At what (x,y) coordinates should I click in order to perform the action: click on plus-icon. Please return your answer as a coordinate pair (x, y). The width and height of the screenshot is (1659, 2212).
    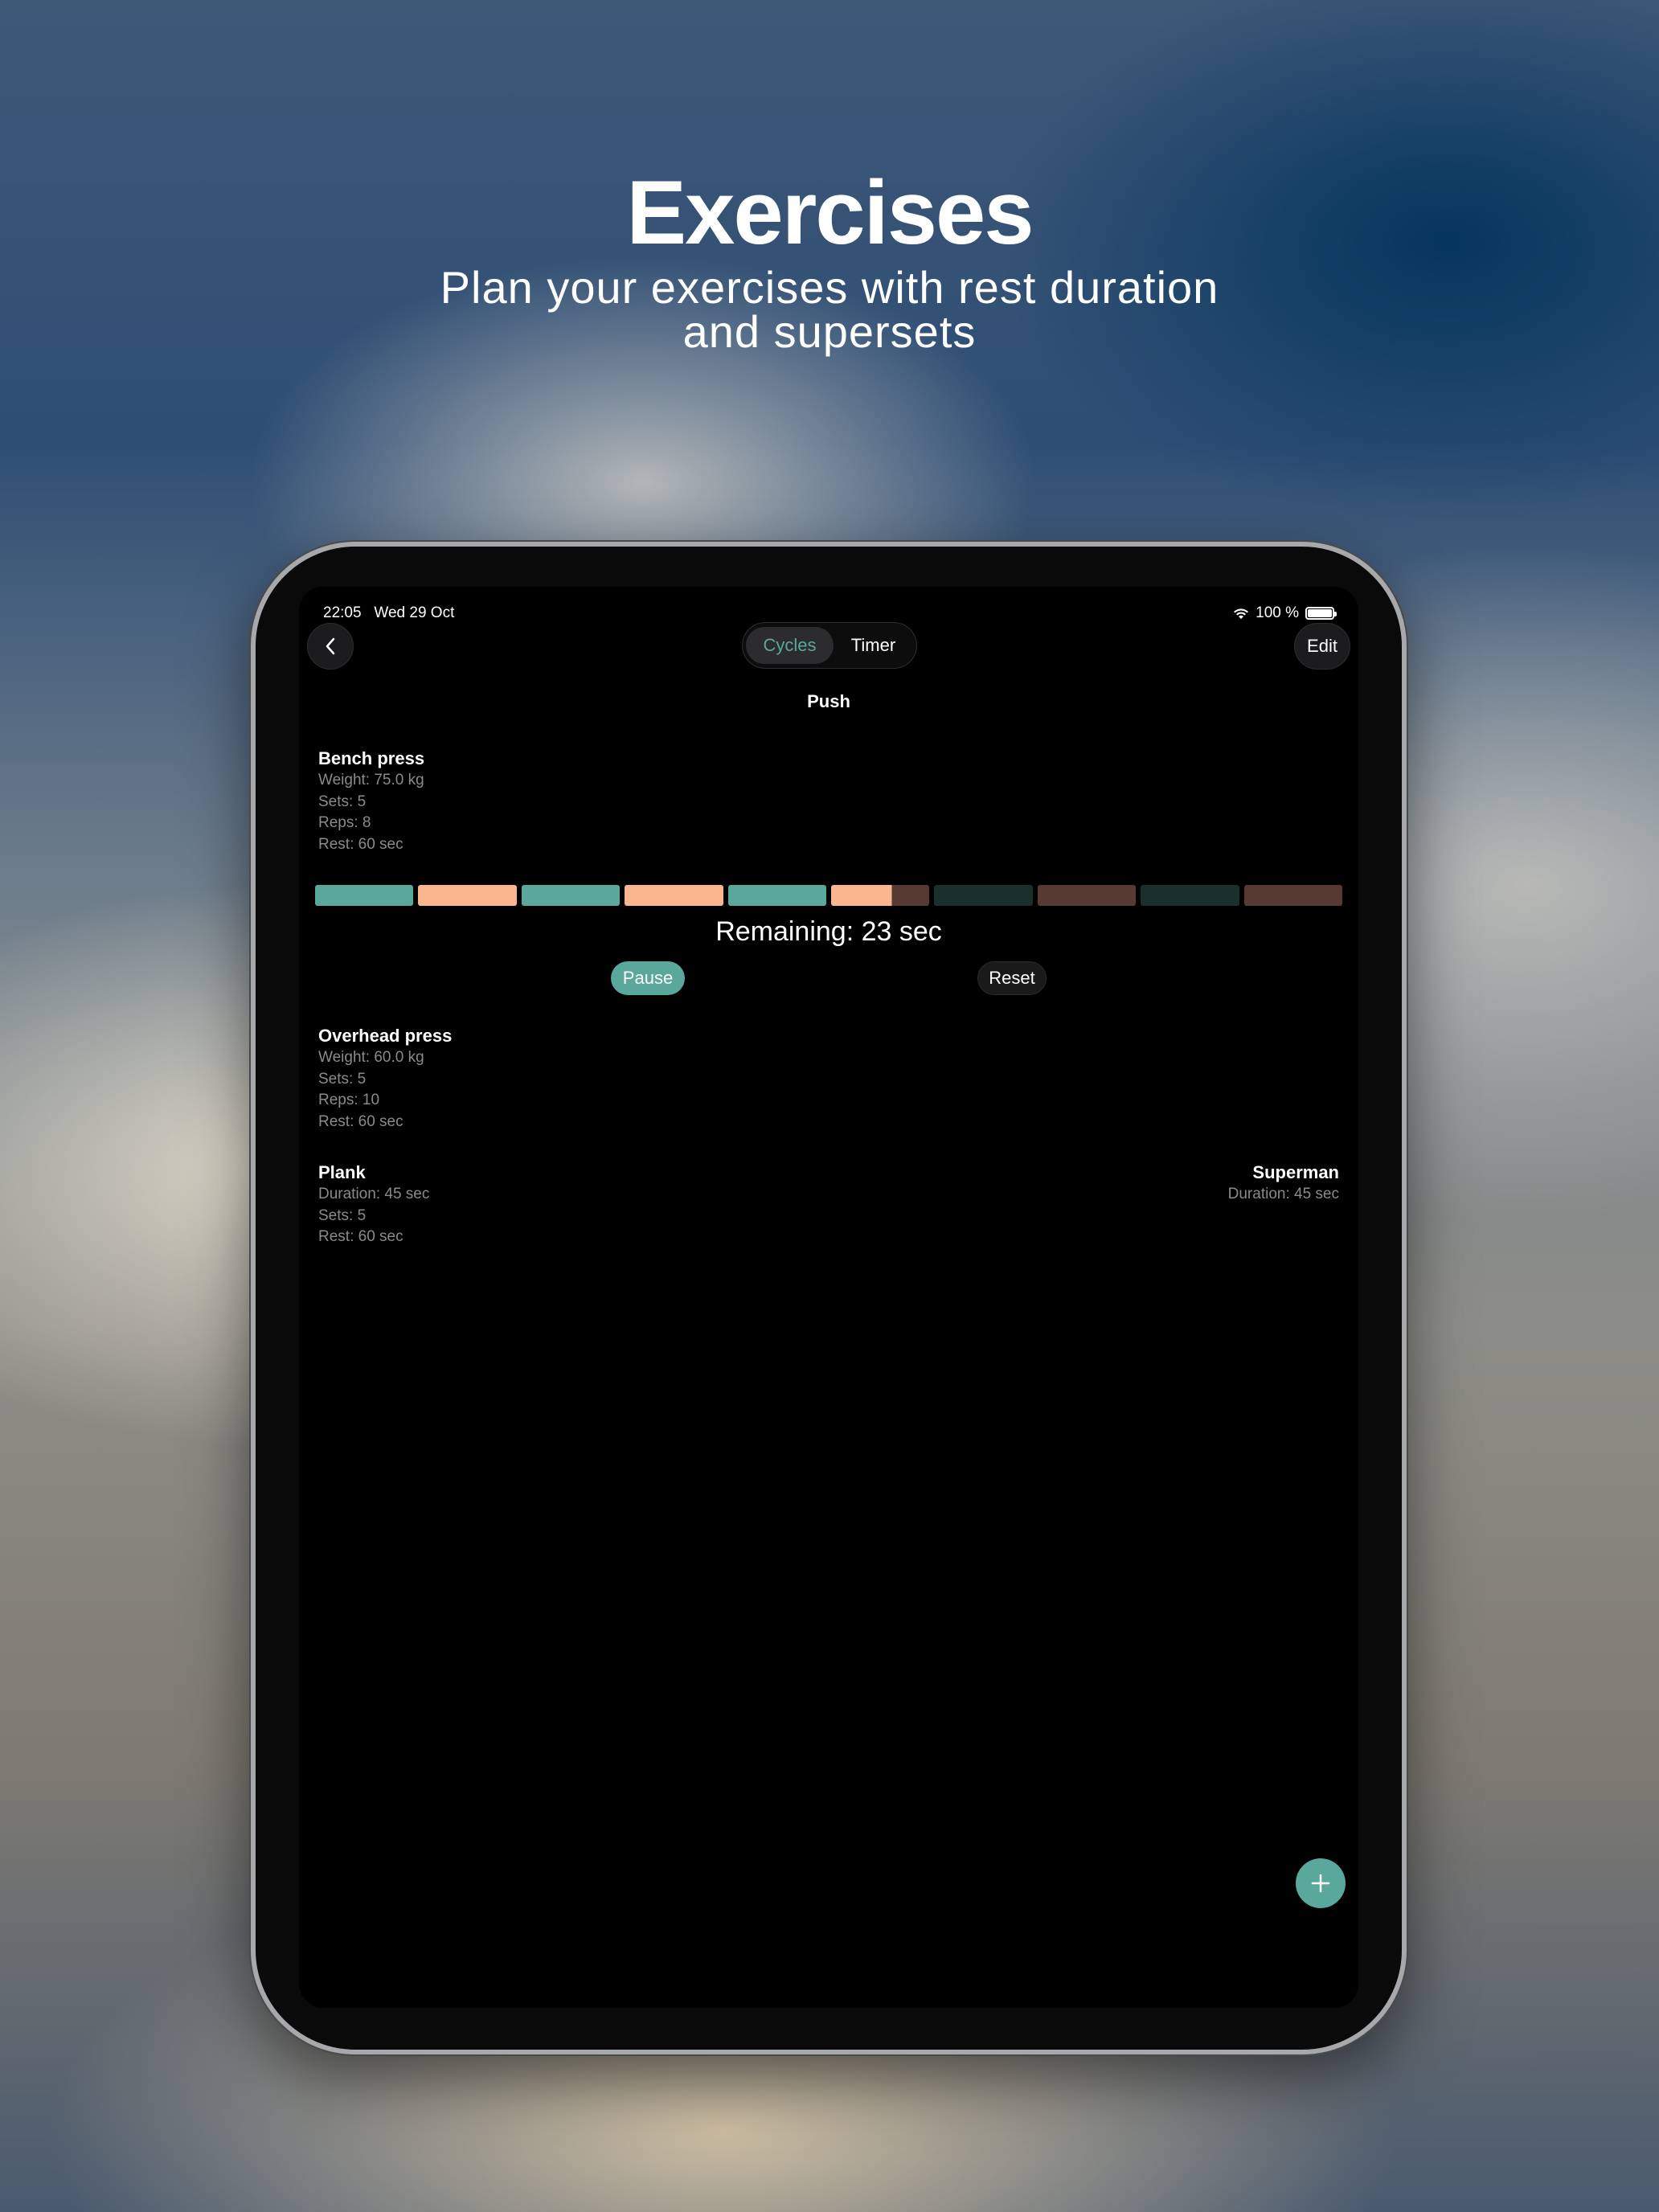
    Looking at the image, I should click on (1320, 1883).